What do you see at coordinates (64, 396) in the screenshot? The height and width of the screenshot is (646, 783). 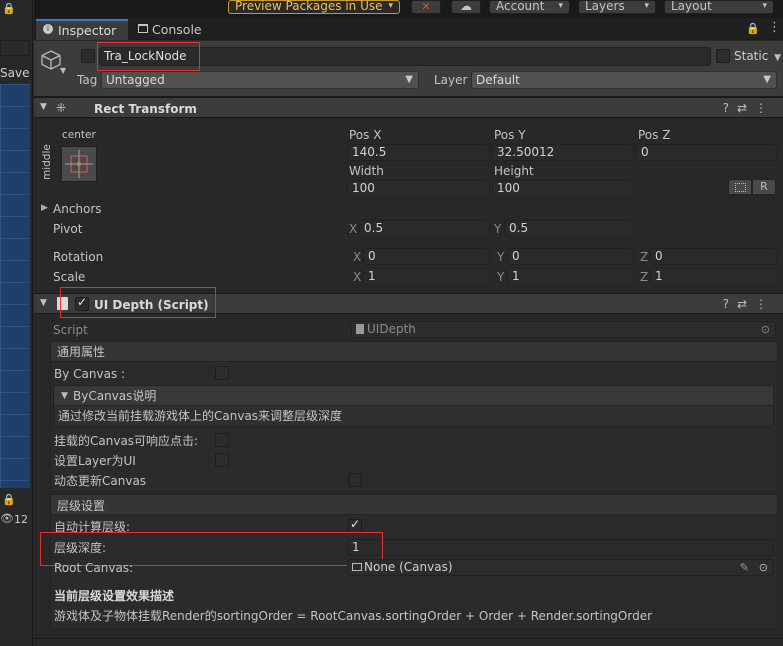 I see `help-foldout-icon: ▼` at bounding box center [64, 396].